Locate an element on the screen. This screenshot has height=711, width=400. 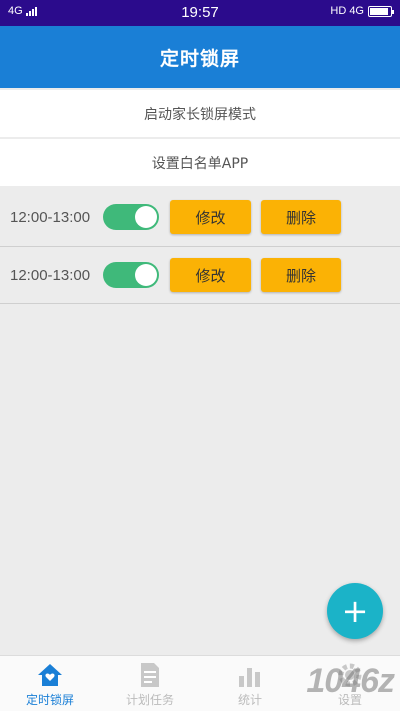
parent-lock-mode-label: 启动家长锁屏模式 is located at coordinates (200, 114).